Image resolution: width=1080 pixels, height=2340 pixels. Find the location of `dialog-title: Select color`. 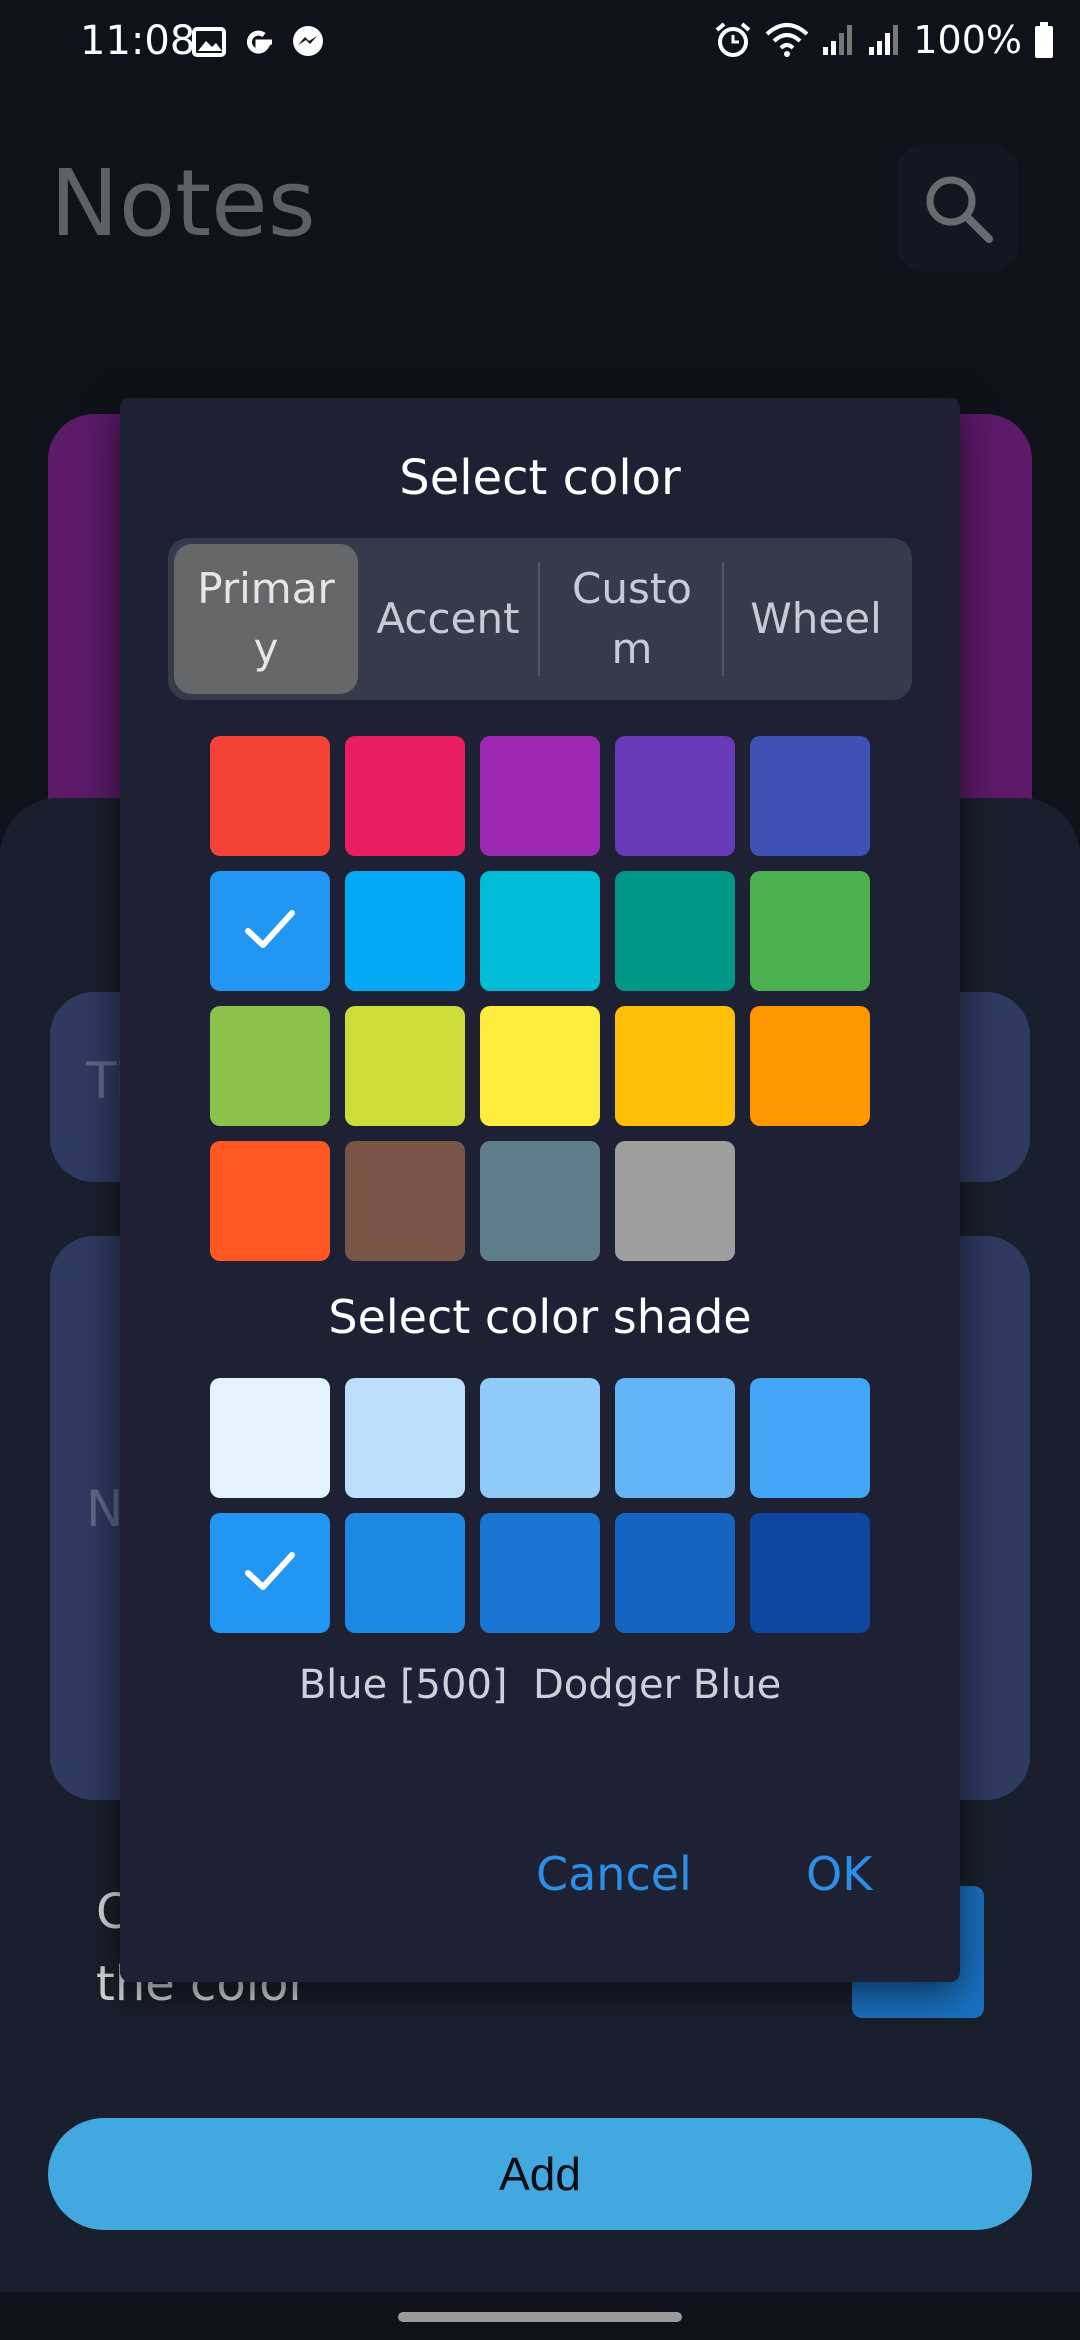

dialog-title: Select color is located at coordinates (540, 478).